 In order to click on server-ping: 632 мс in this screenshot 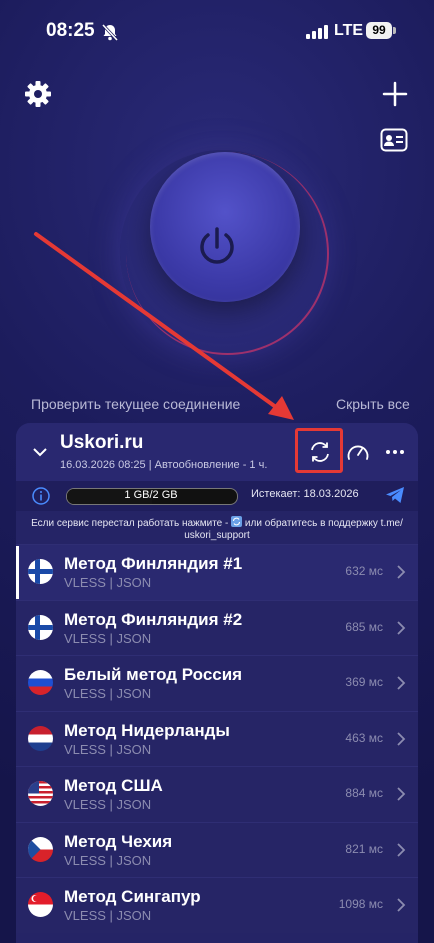, I will do `click(364, 571)`.